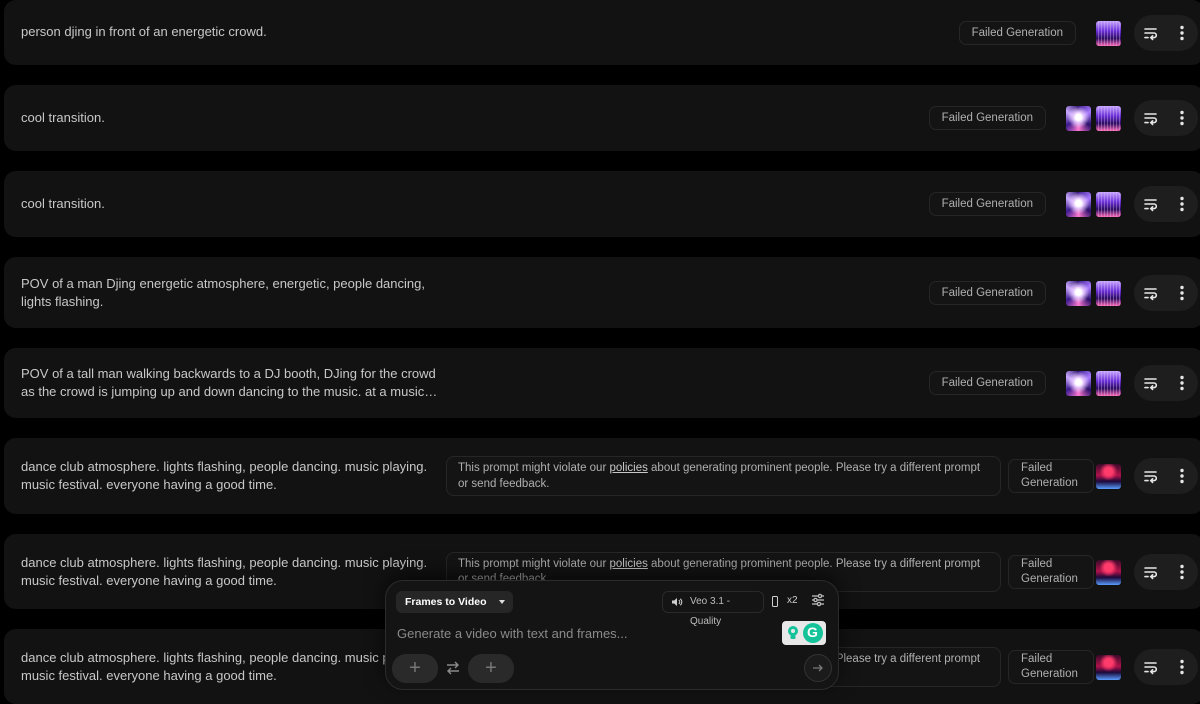  I want to click on grammarly-icon: G, so click(813, 633).